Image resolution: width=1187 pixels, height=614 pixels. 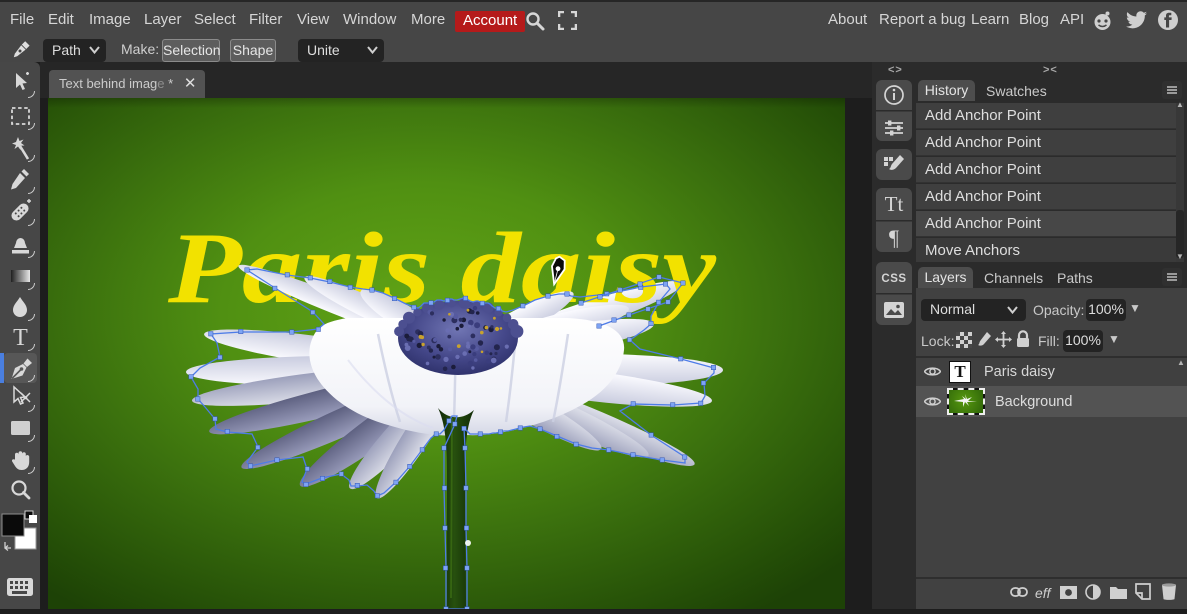 I want to click on svg-text: T, so click(x=20, y=338).